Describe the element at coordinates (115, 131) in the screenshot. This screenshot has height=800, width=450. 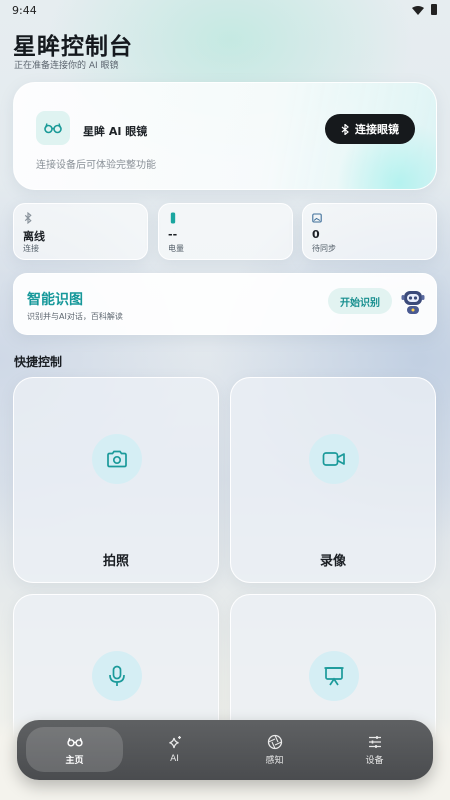
I see `device-name: 星眸 AI 眼镜` at that location.